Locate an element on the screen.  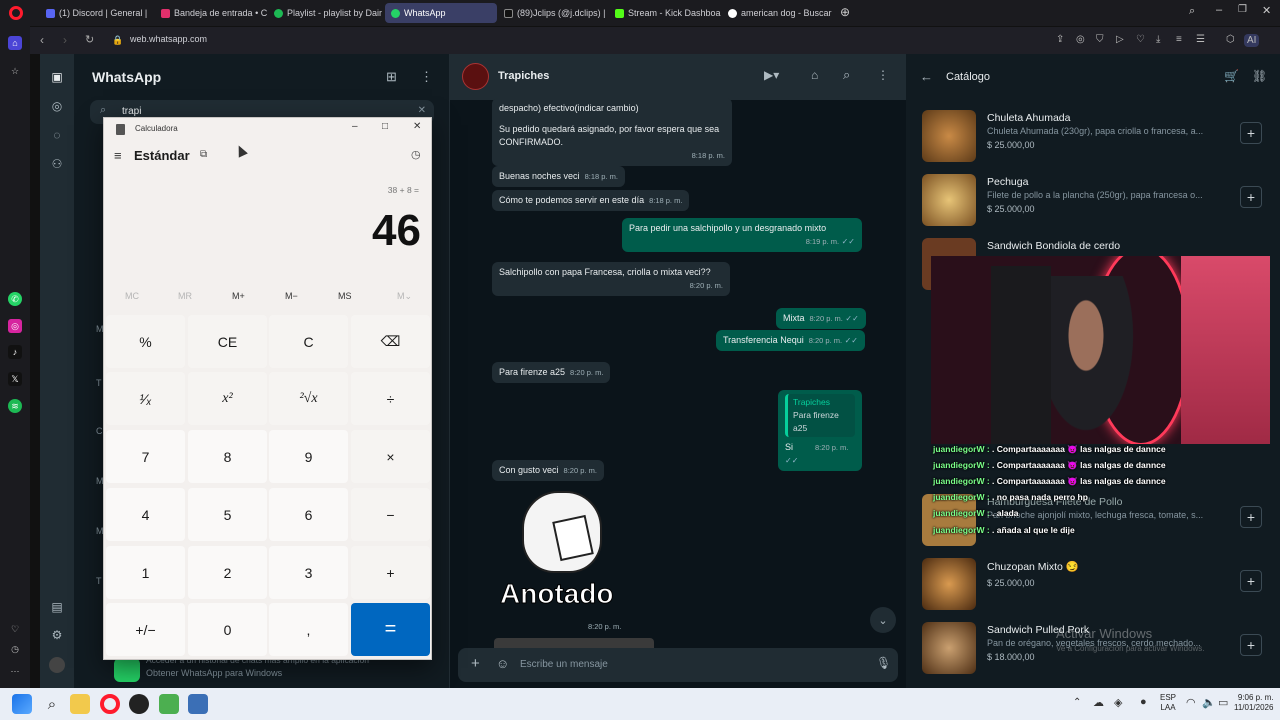
digit-6-key: 6 is located at coordinates (308, 514).